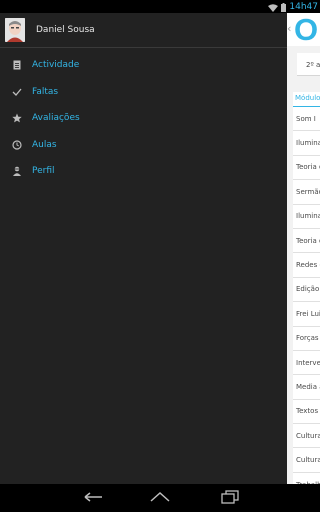  I want to click on list-item: Textos, so click(306, 412).